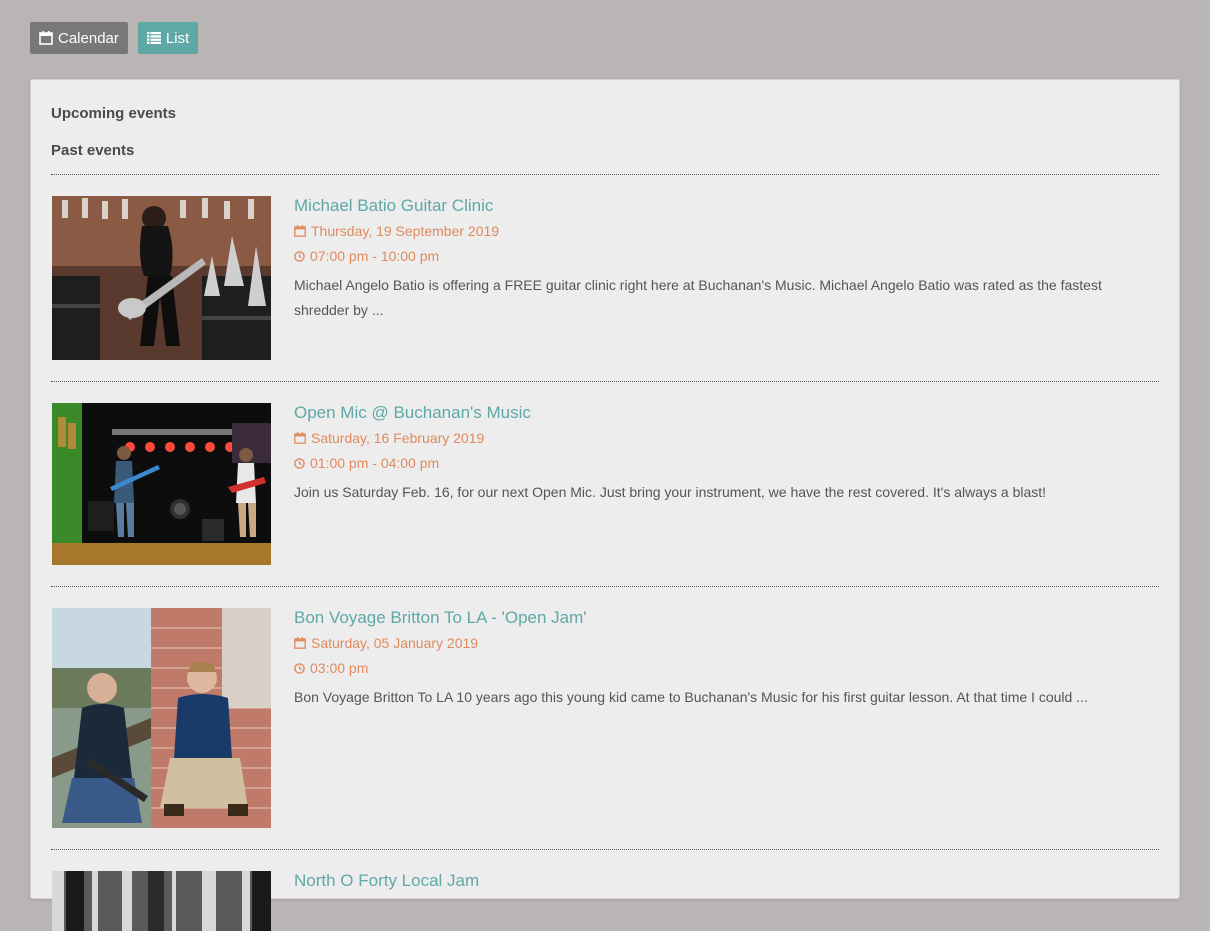 This screenshot has width=1210, height=931. What do you see at coordinates (724, 206) in the screenshot?
I see `event-title: Michael Batio Guitar Clinic` at bounding box center [724, 206].